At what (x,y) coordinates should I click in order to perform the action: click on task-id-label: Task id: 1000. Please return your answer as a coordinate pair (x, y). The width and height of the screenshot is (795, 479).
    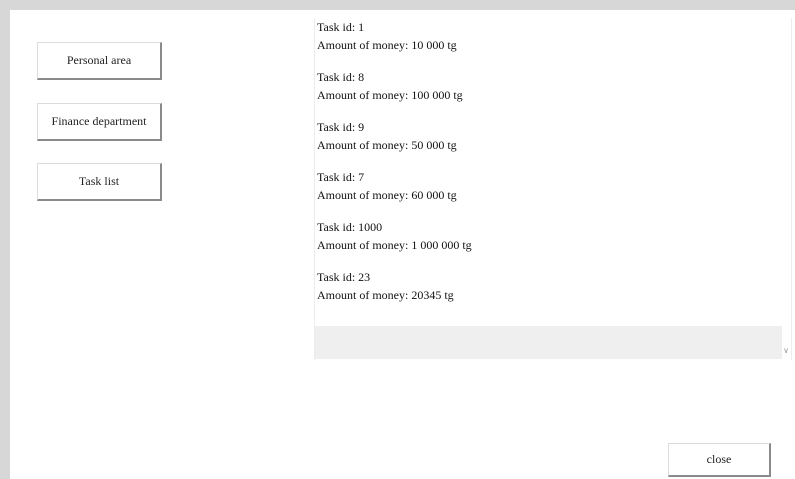
    Looking at the image, I should click on (350, 227).